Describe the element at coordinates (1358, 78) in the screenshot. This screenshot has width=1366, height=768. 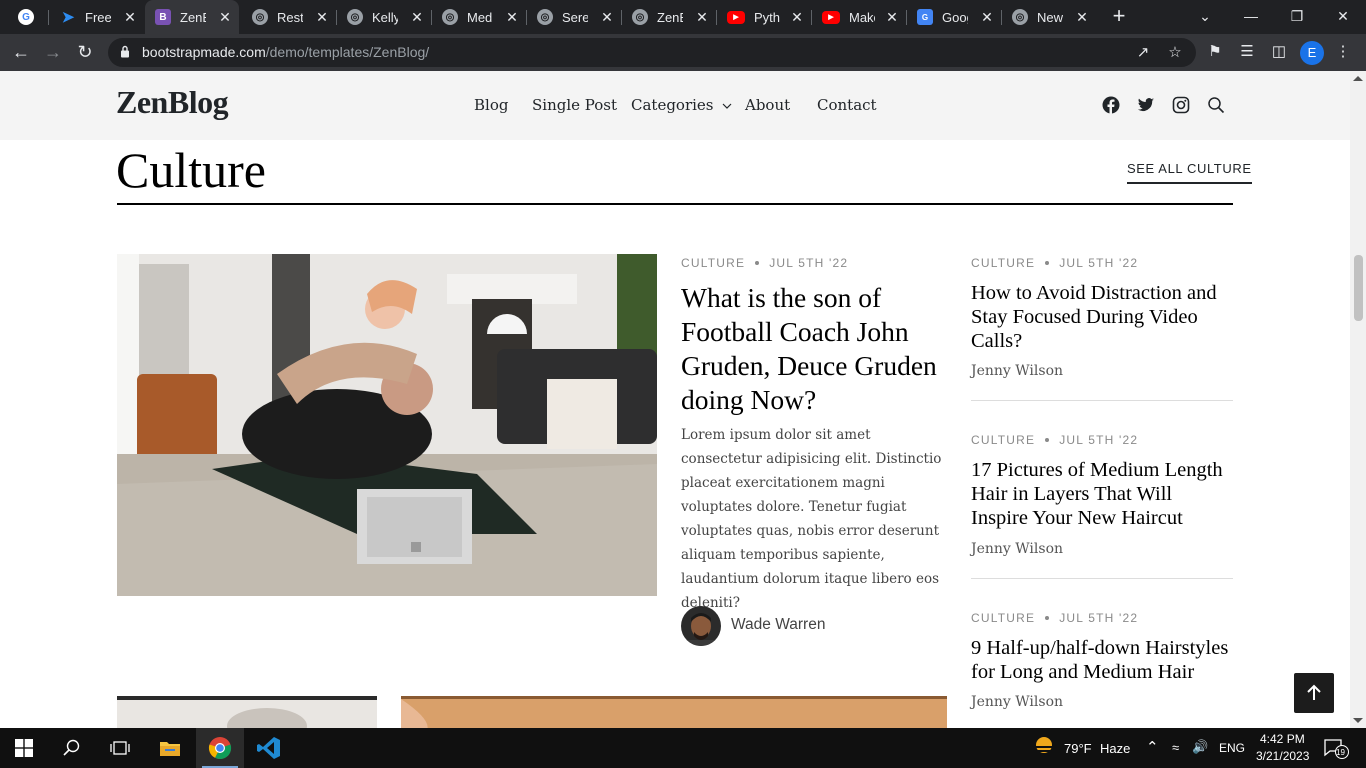
I see `scroll-up-arrow-icon` at that location.